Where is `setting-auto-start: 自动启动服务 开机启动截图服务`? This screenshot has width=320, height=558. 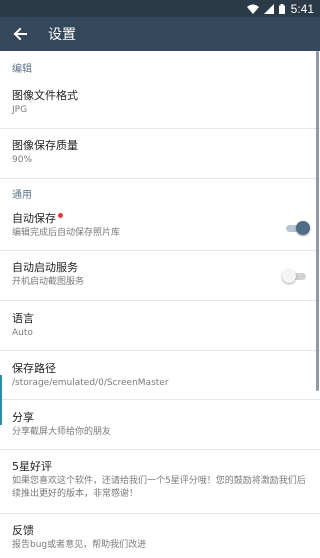 setting-auto-start: 自动启动服务 开机启动截图服务 is located at coordinates (160, 276).